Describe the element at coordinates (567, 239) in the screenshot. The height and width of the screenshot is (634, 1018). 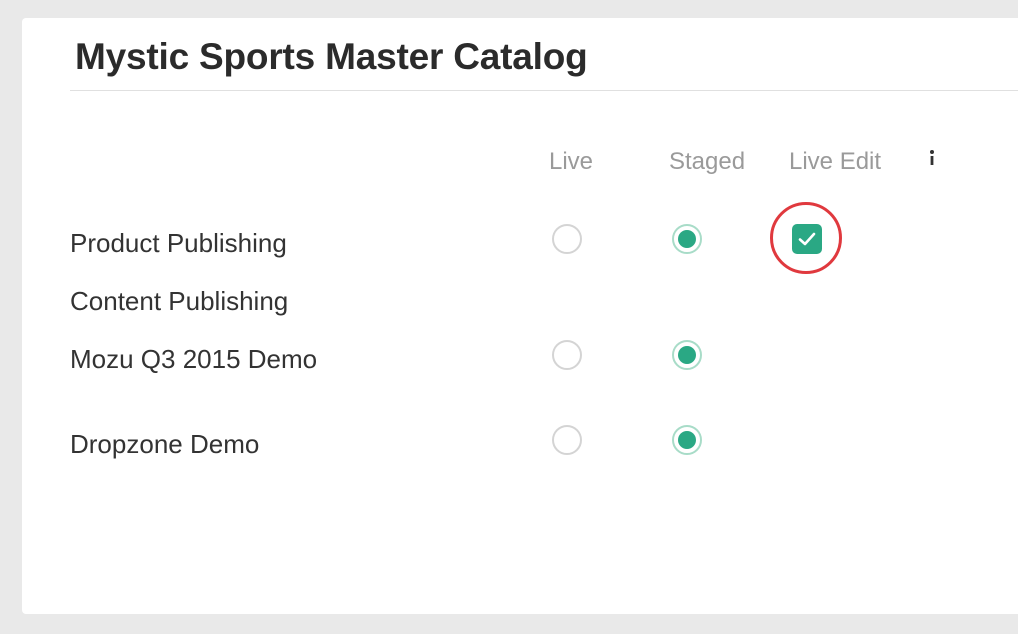
I see `product-publishing-live-radio` at that location.